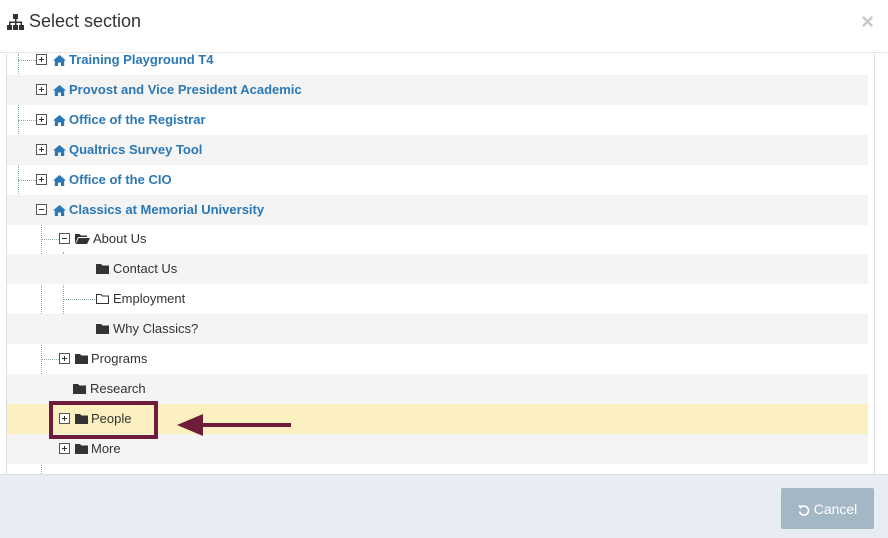 Image resolution: width=888 pixels, height=538 pixels. I want to click on tree-item-label: Programs, so click(119, 359).